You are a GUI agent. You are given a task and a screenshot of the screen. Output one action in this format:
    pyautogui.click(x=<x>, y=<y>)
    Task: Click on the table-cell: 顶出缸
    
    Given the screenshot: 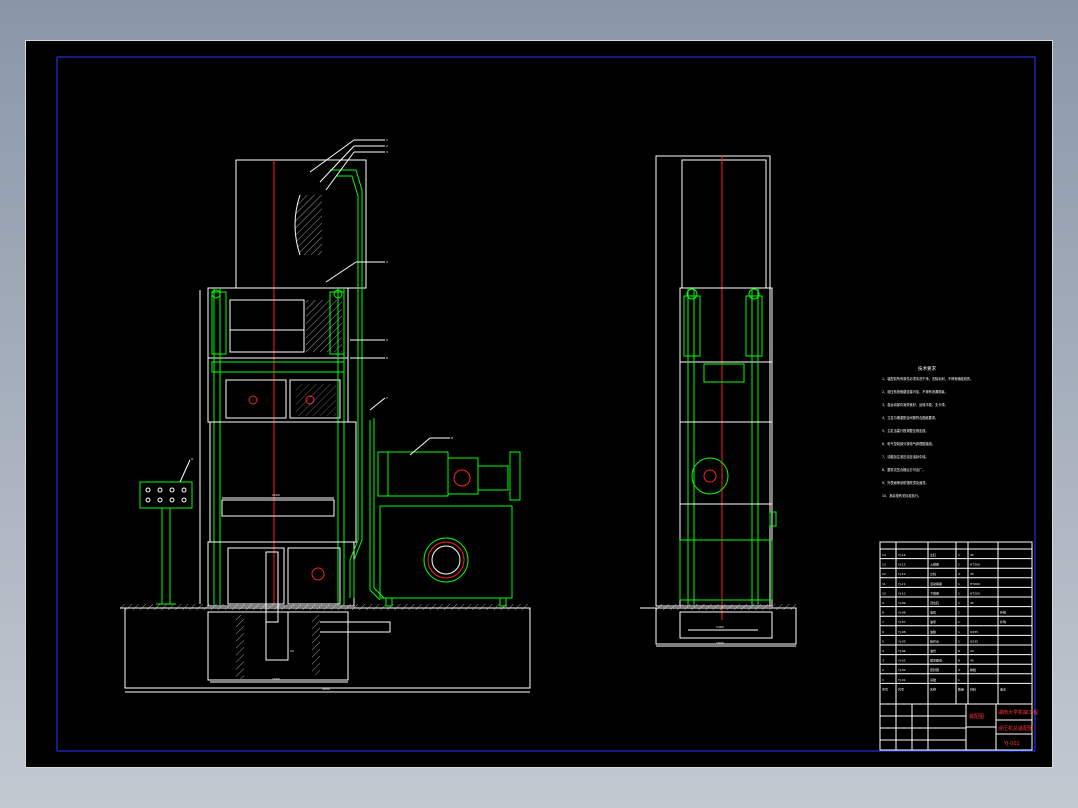 What is the action you would take?
    pyautogui.click(x=934, y=602)
    